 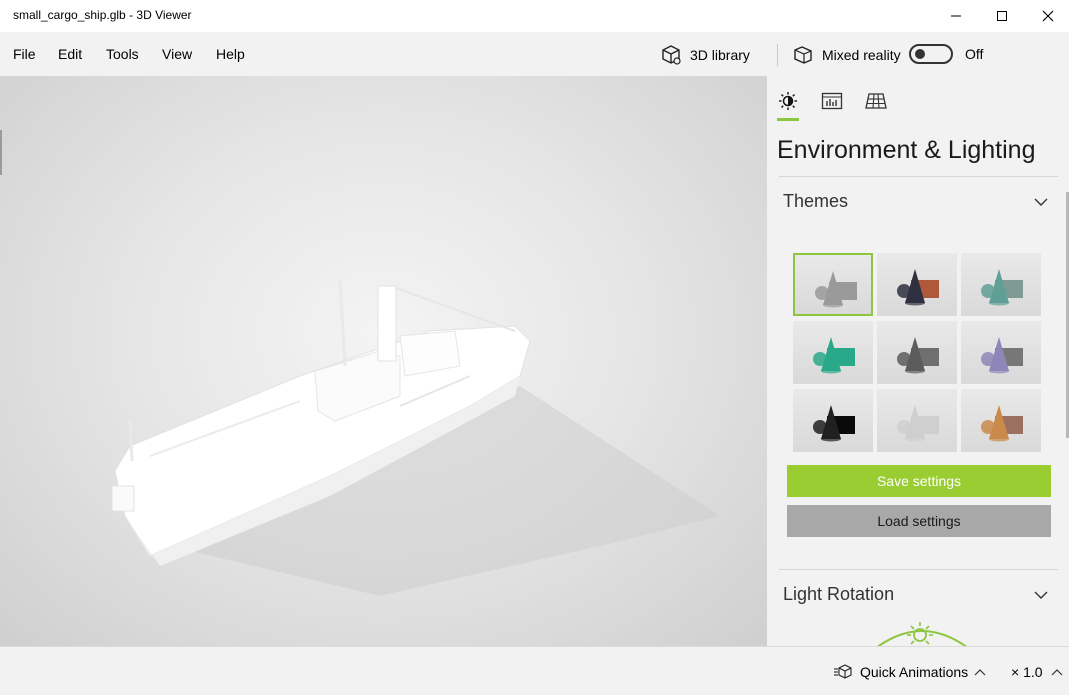 I want to click on cube-icon, so click(x=671, y=55).